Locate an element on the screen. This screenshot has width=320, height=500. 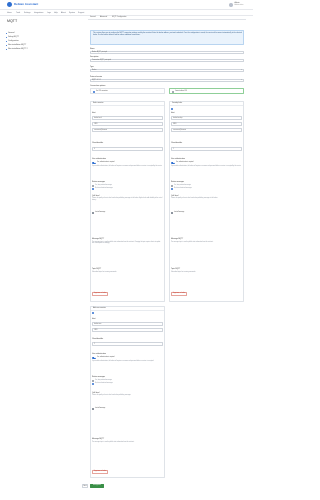
type-select: Broker is located at coordinates (167, 70).